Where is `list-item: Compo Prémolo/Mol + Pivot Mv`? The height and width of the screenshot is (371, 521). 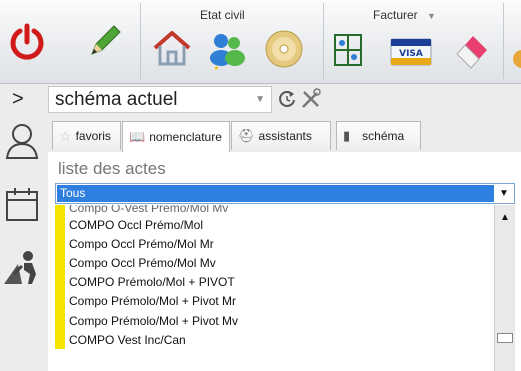 list-item: Compo Prémolo/Mol + Pivot Mv is located at coordinates (274, 320).